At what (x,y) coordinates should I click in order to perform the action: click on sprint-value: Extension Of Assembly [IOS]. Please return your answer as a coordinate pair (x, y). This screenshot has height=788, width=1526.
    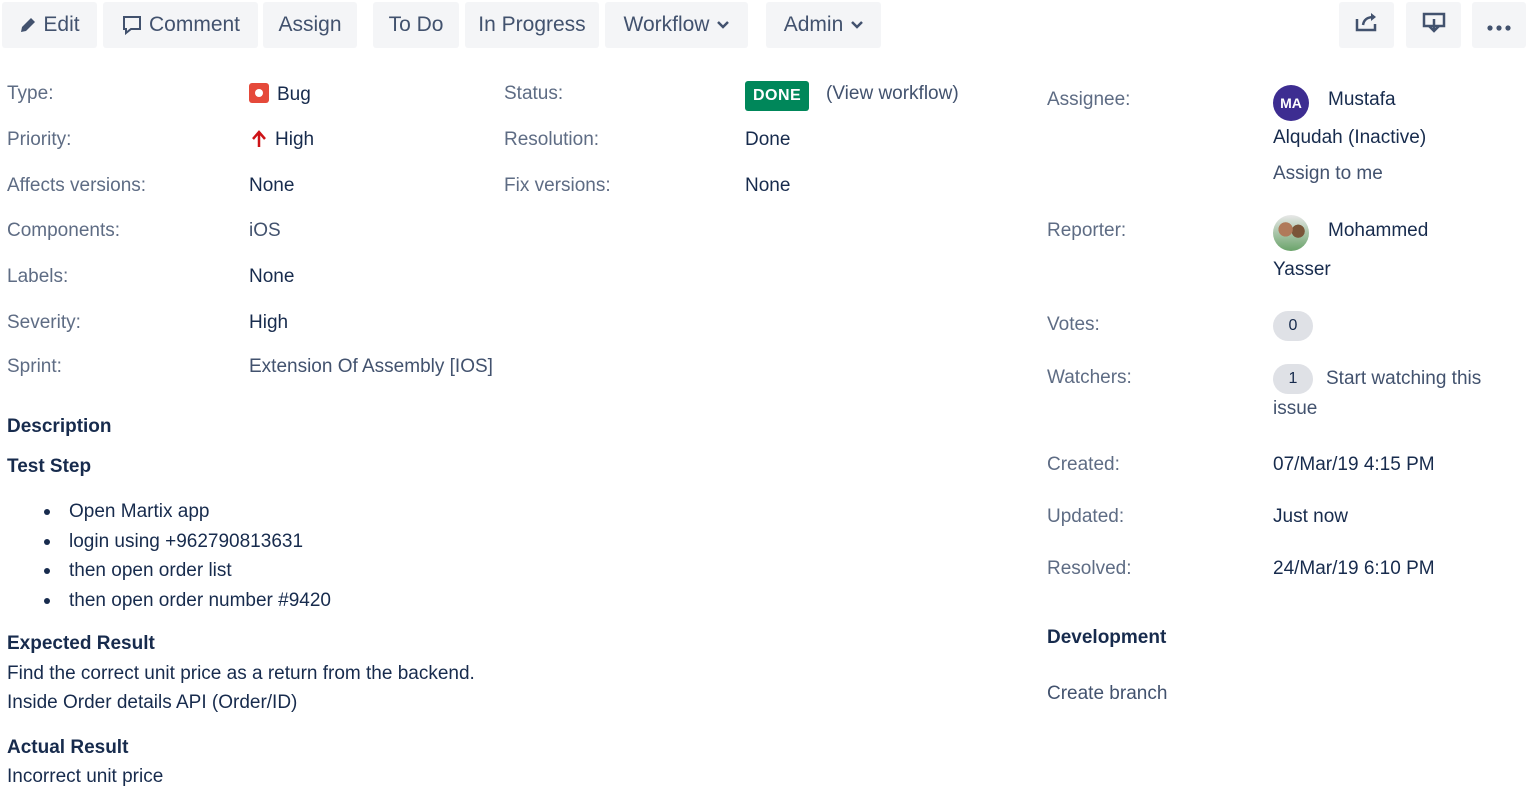
    Looking at the image, I should click on (371, 367).